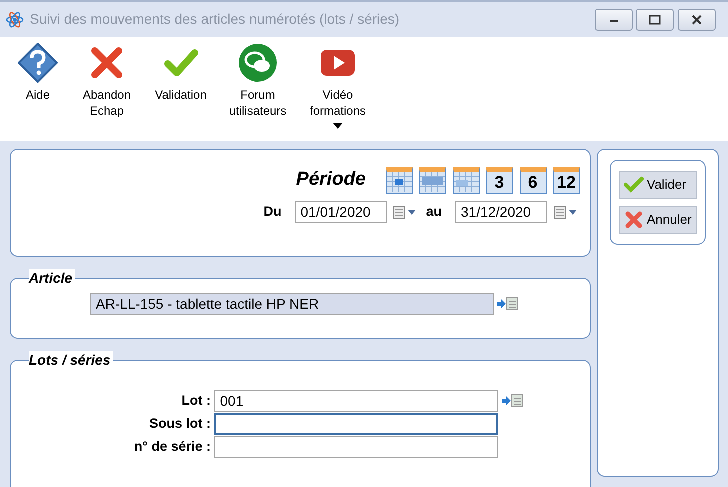  What do you see at coordinates (107, 92) in the screenshot?
I see `toolbar-button: Abandon Echap` at bounding box center [107, 92].